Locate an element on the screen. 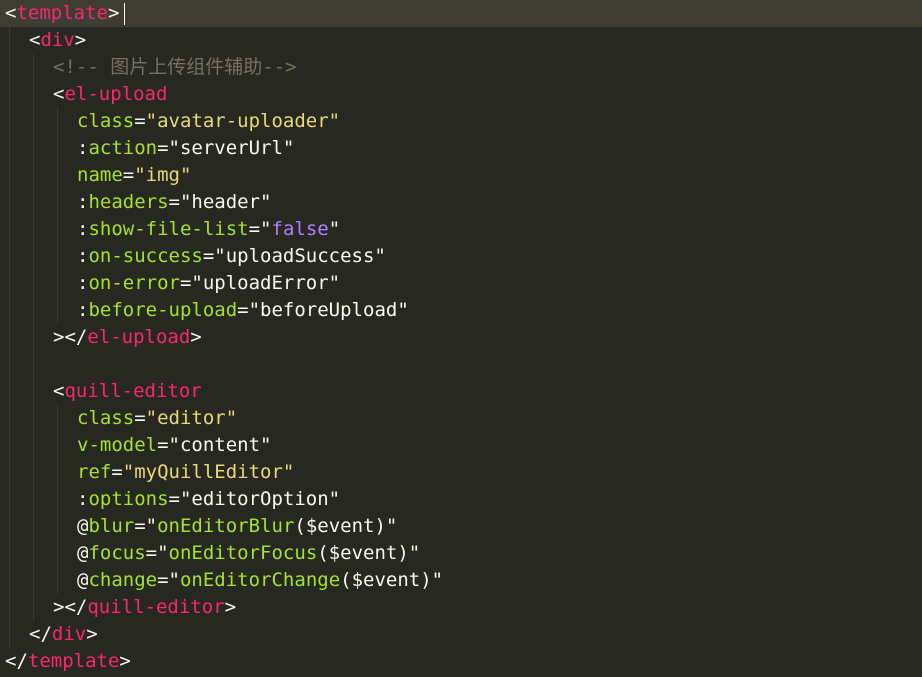 This screenshot has height=677, width=922. code-token: onEditorFocus is located at coordinates (243, 553).